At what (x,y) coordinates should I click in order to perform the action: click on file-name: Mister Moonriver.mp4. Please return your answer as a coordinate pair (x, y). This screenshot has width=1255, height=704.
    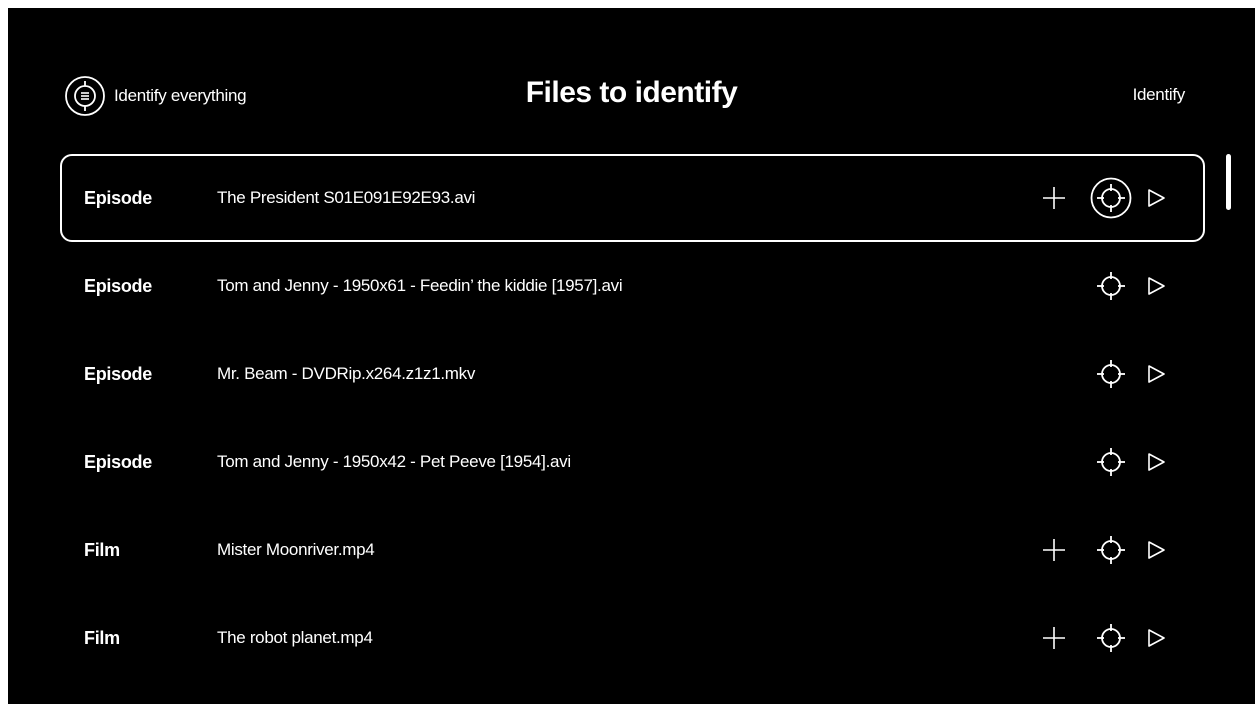
    Looking at the image, I should click on (296, 549).